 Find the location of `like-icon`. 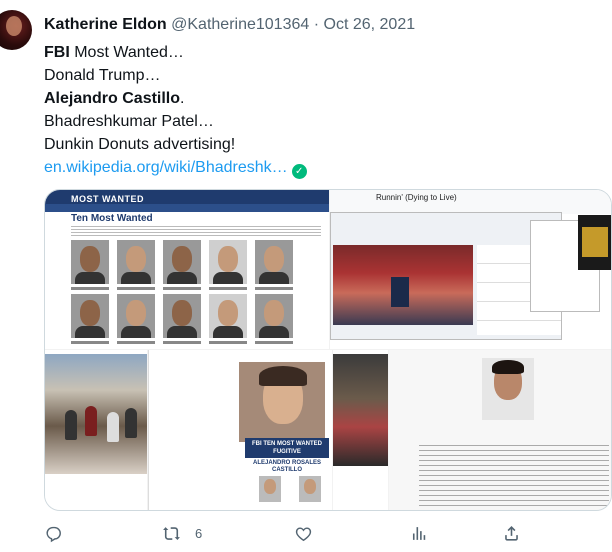

like-icon is located at coordinates (303, 533).